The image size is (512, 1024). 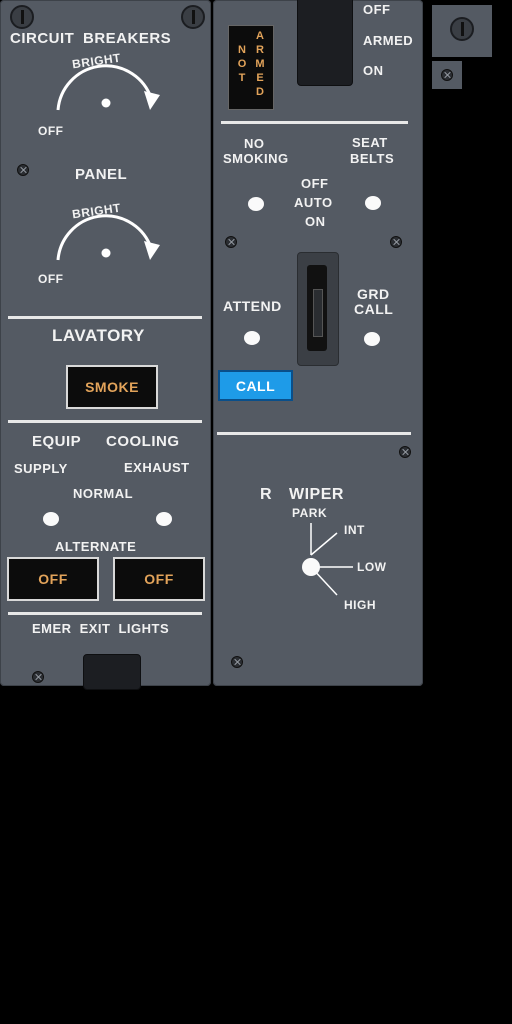 What do you see at coordinates (372, 339) in the screenshot?
I see `grd-call-light` at bounding box center [372, 339].